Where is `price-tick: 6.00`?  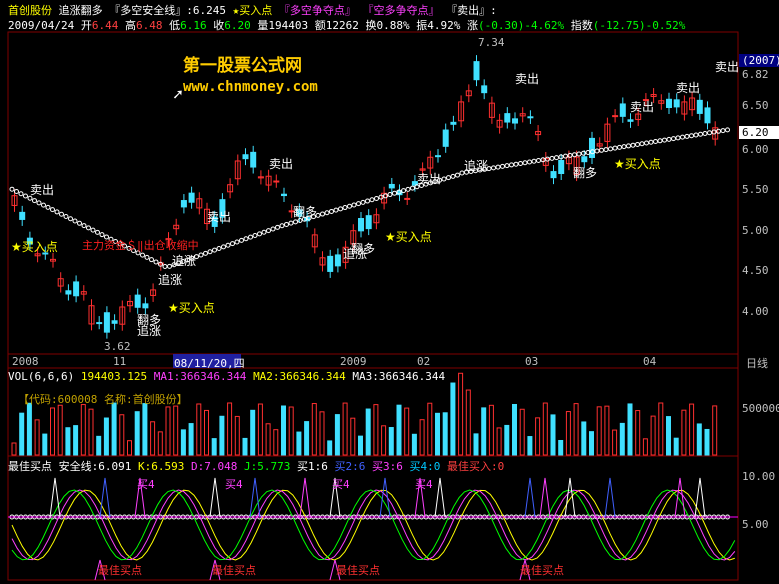
price-tick: 6.00 is located at coordinates (755, 149).